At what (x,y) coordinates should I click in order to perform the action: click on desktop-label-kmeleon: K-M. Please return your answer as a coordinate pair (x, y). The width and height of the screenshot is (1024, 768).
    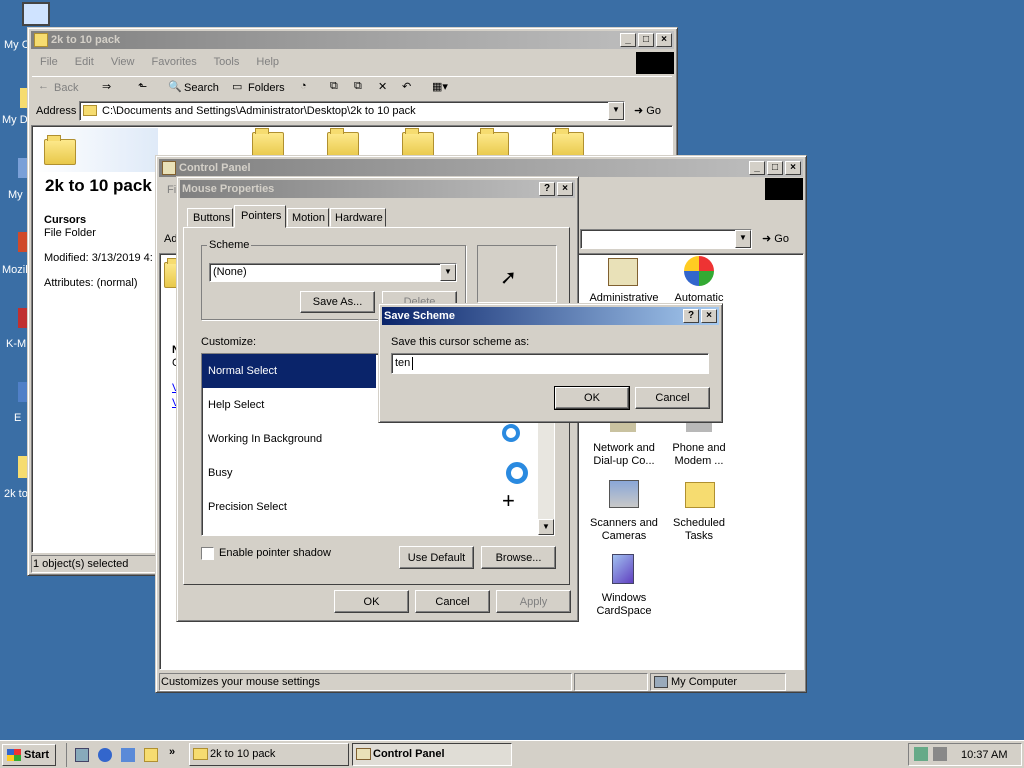
    Looking at the image, I should click on (16, 344).